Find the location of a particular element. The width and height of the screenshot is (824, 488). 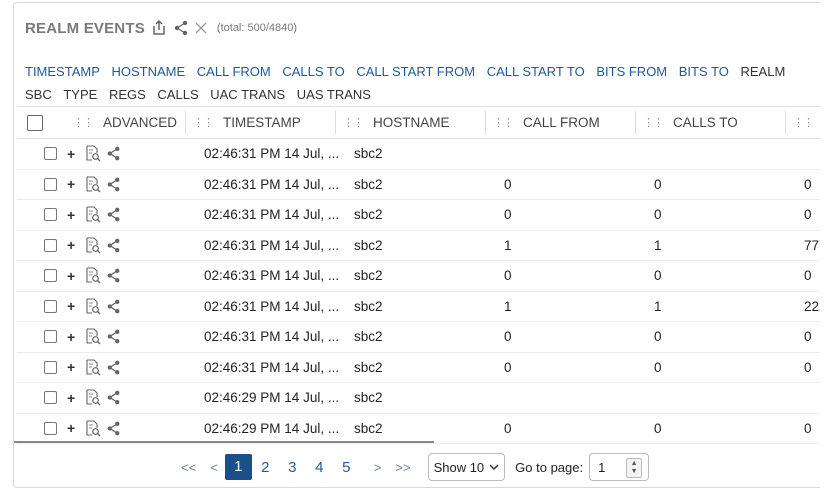

column-toggle-call-start-to: CALL START TO is located at coordinates (536, 71).